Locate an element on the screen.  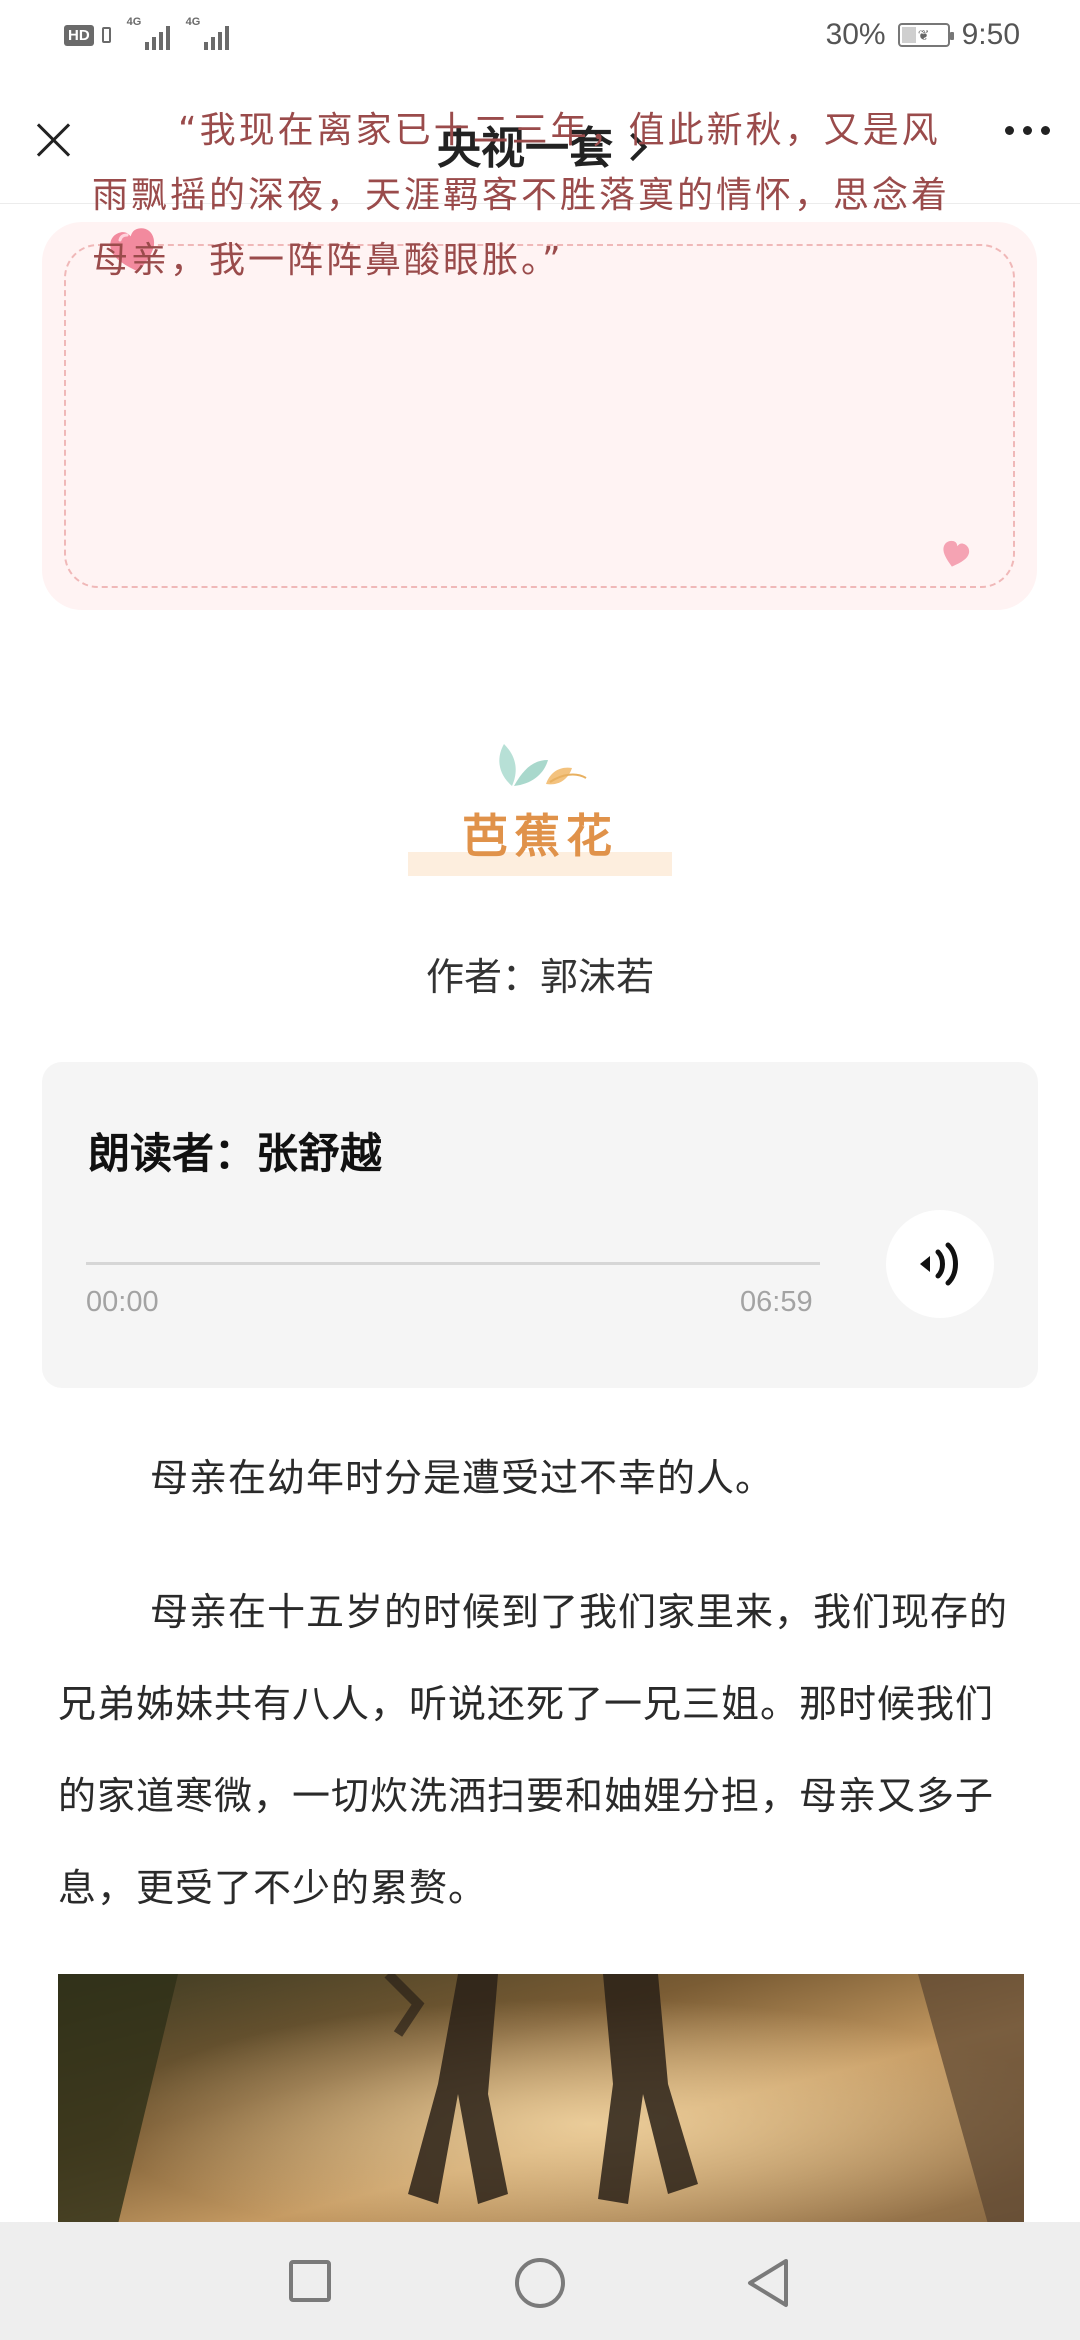
status-right: 30% ❦ 9:50 is located at coordinates (923, 35).